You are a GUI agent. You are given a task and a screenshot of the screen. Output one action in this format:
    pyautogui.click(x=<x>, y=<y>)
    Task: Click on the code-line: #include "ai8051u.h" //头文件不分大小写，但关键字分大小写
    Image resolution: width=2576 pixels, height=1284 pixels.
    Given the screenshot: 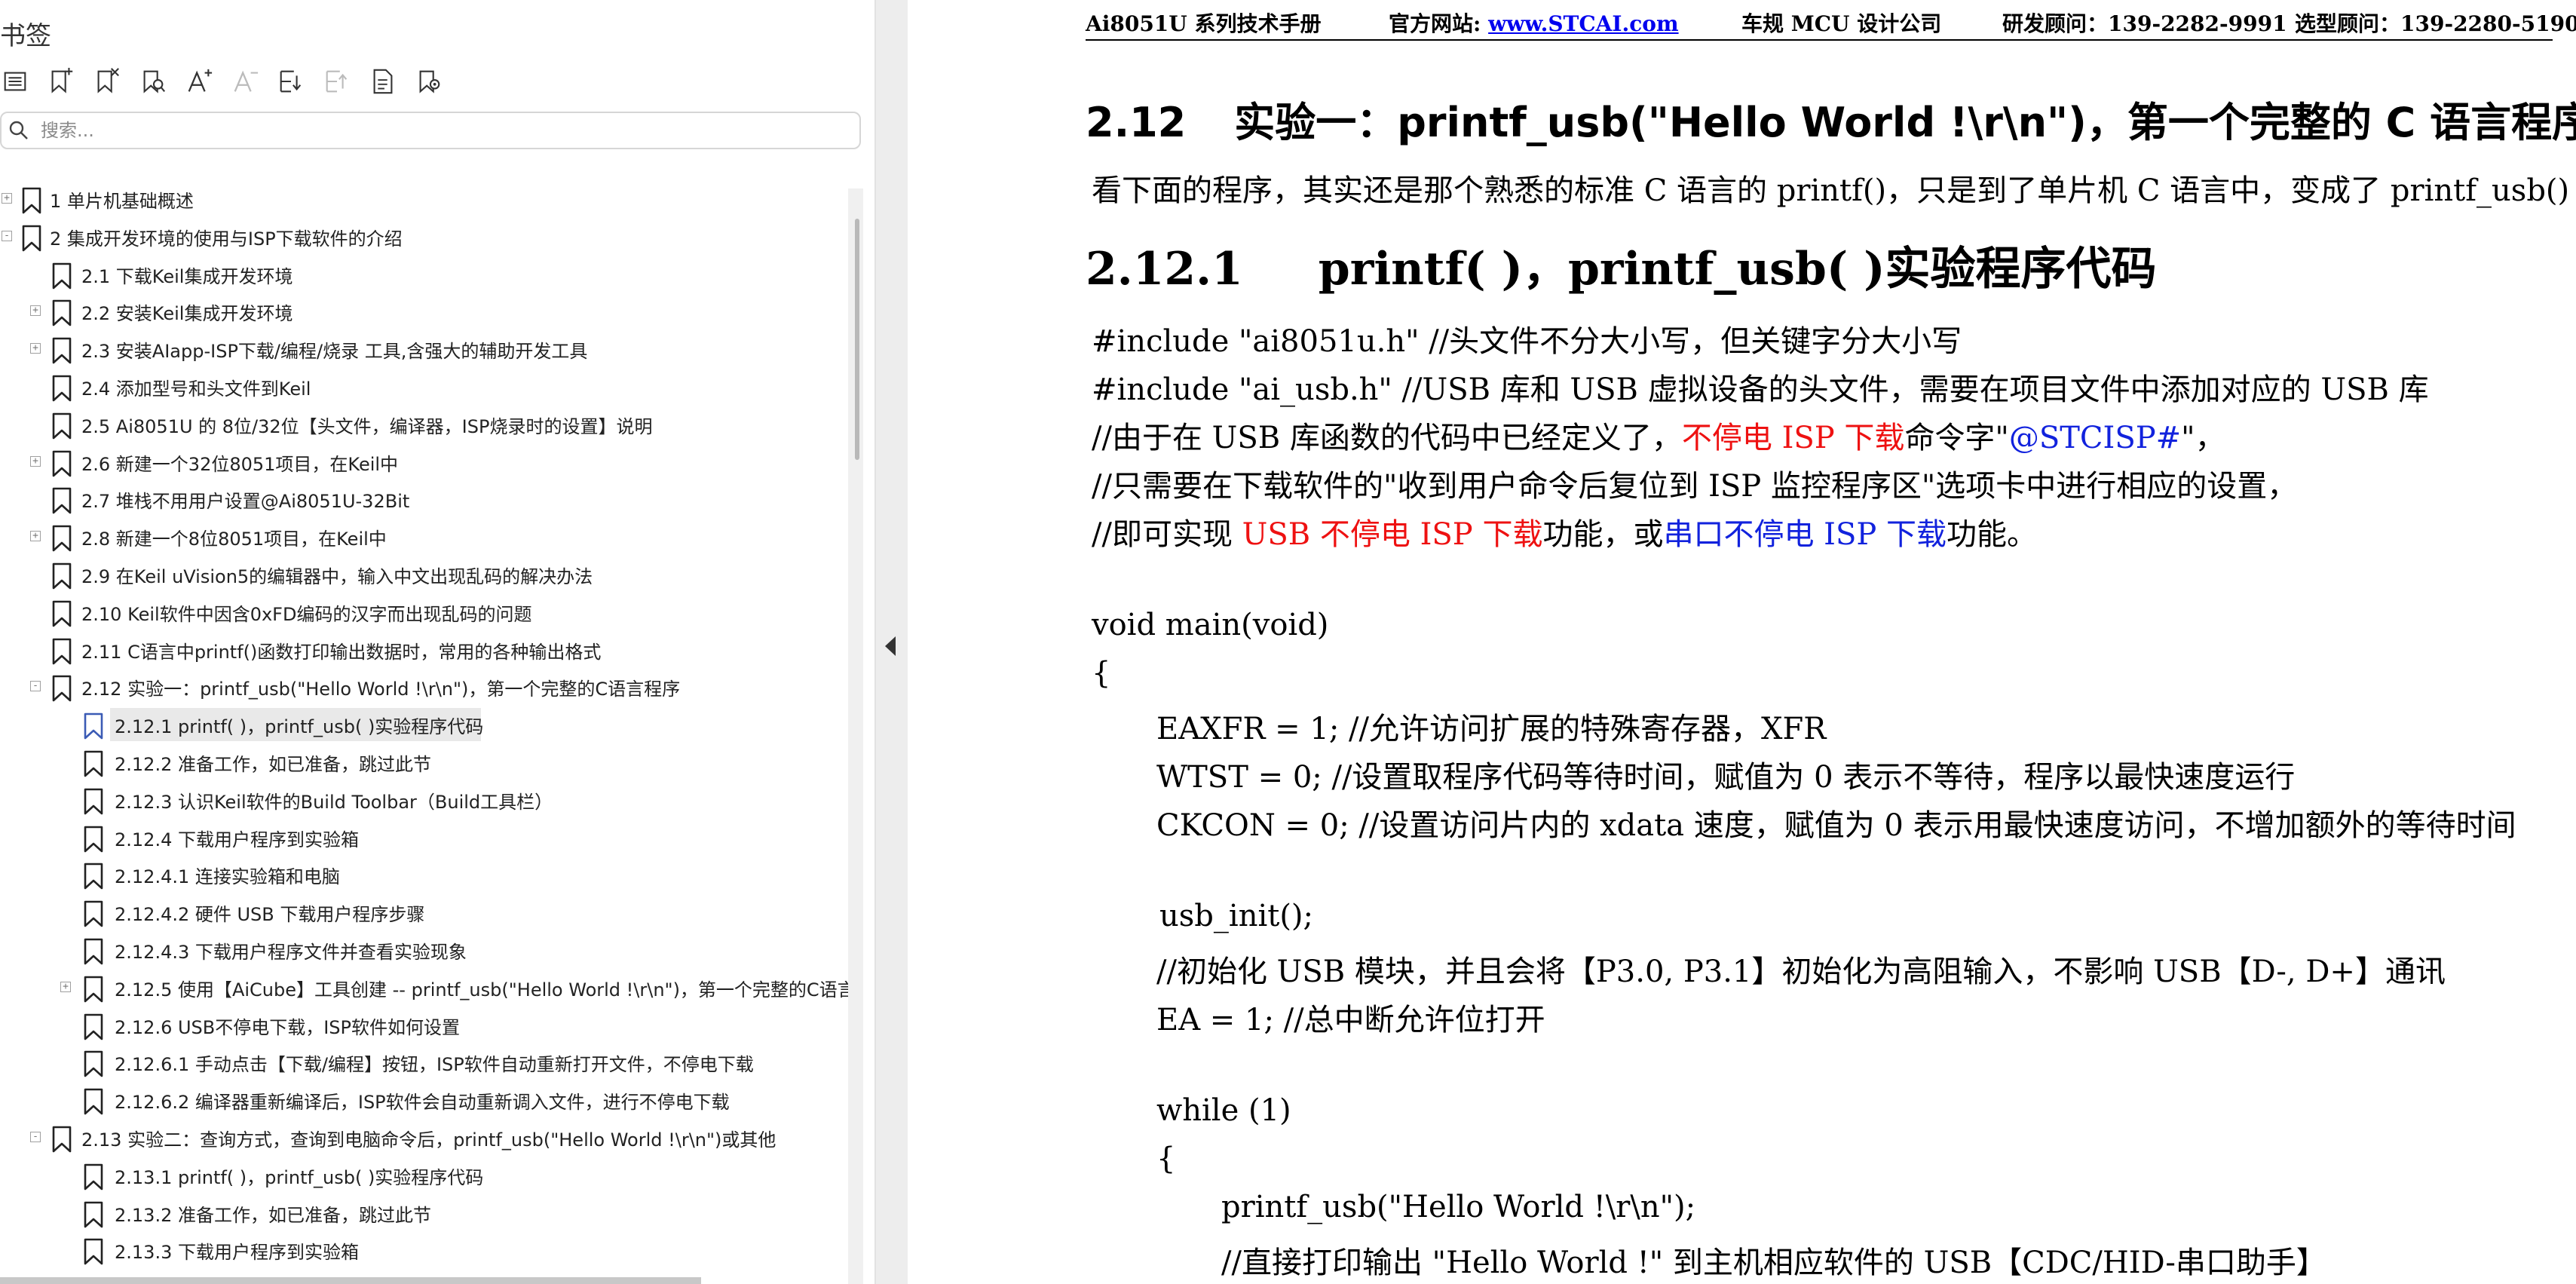 What is the action you would take?
    pyautogui.click(x=1527, y=341)
    